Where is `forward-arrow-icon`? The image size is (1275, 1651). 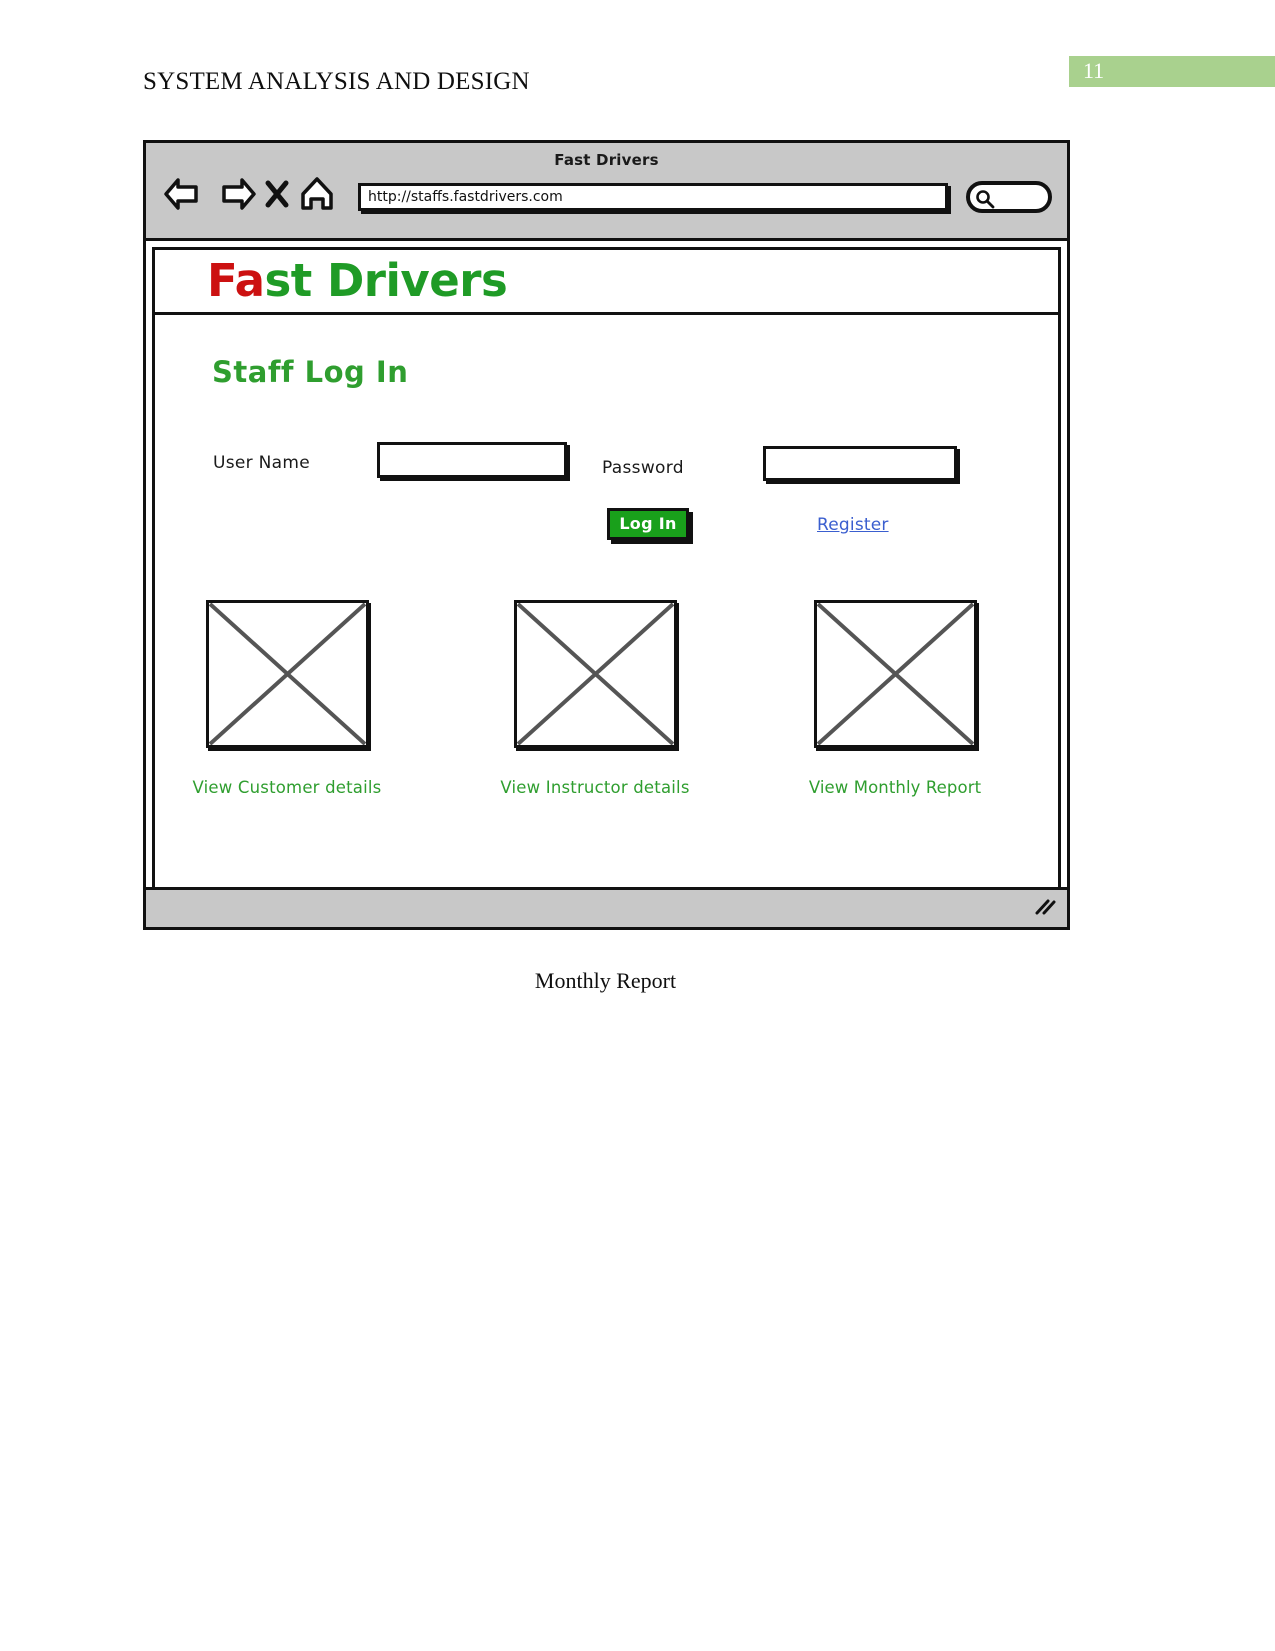
forward-arrow-icon is located at coordinates (235, 196).